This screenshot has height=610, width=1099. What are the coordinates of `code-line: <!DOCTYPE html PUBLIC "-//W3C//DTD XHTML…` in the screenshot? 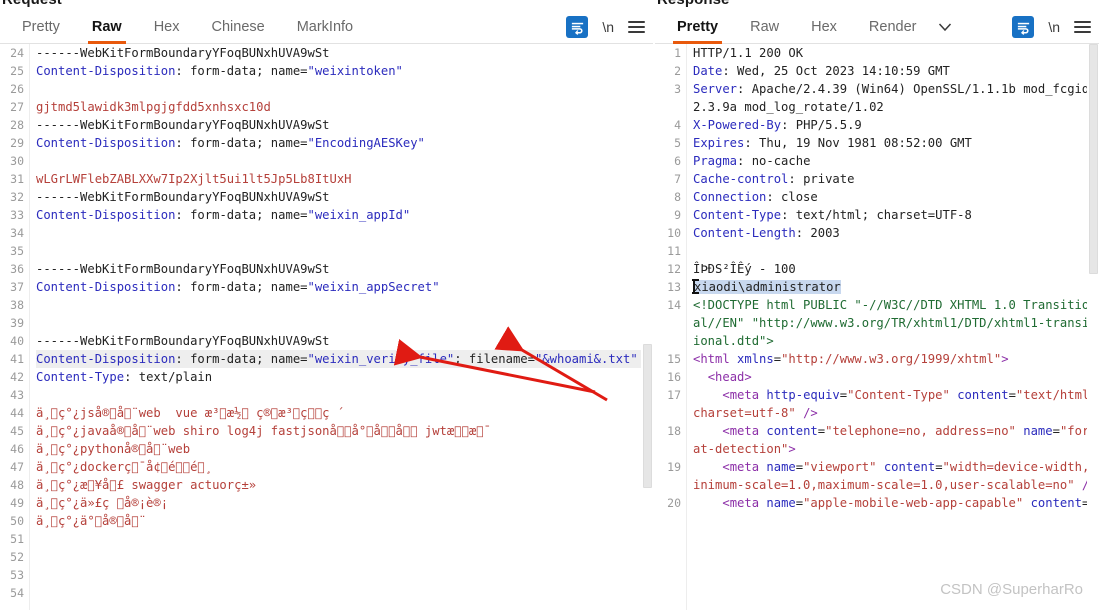 It's located at (896, 323).